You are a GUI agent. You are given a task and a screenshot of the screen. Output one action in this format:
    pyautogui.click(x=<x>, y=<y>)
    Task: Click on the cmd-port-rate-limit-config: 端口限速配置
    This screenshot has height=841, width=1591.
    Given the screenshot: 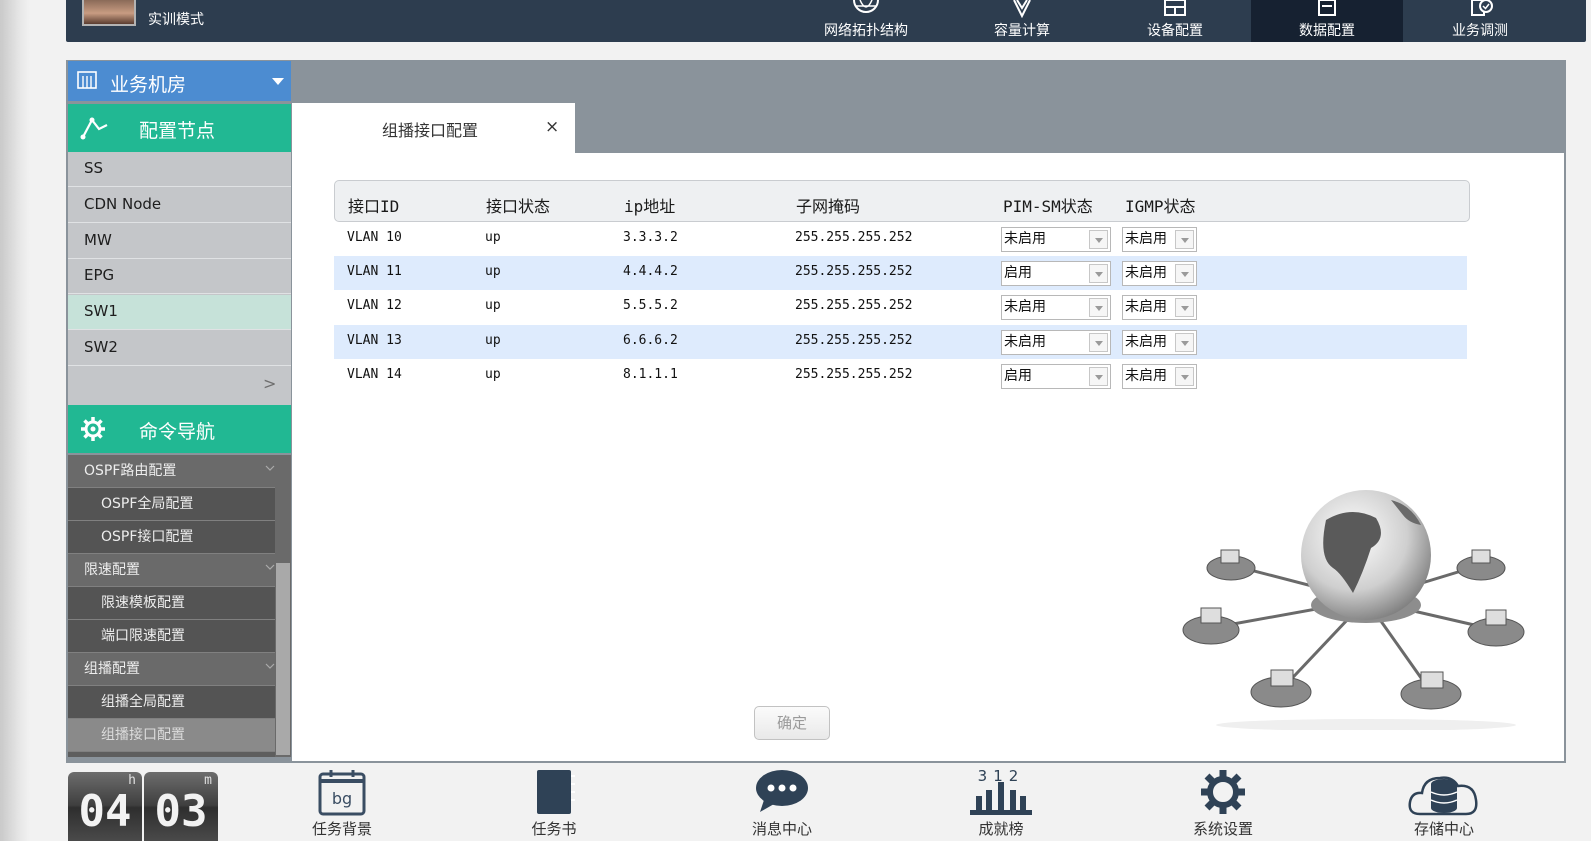 What is the action you would take?
    pyautogui.click(x=171, y=636)
    